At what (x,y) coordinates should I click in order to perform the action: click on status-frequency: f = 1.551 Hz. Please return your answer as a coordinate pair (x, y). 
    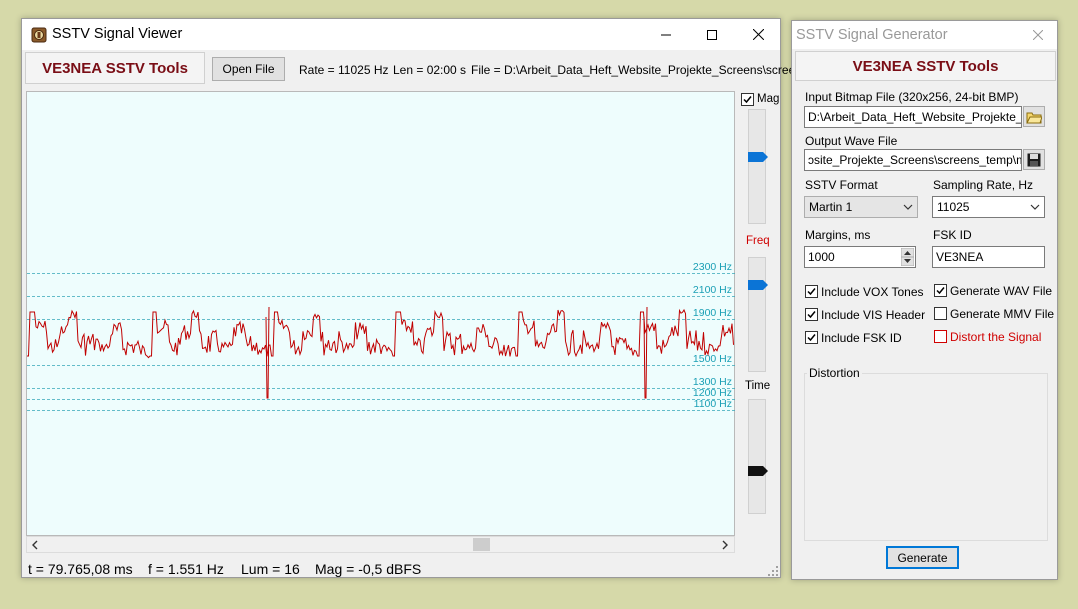
    Looking at the image, I should click on (186, 569).